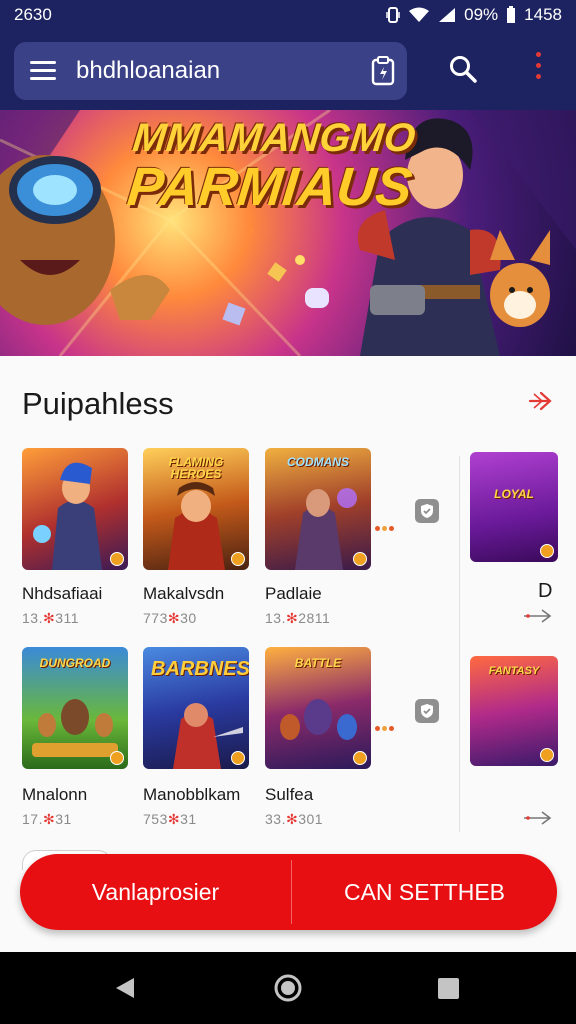  I want to click on app-title: bhdhloanaian, so click(148, 70).